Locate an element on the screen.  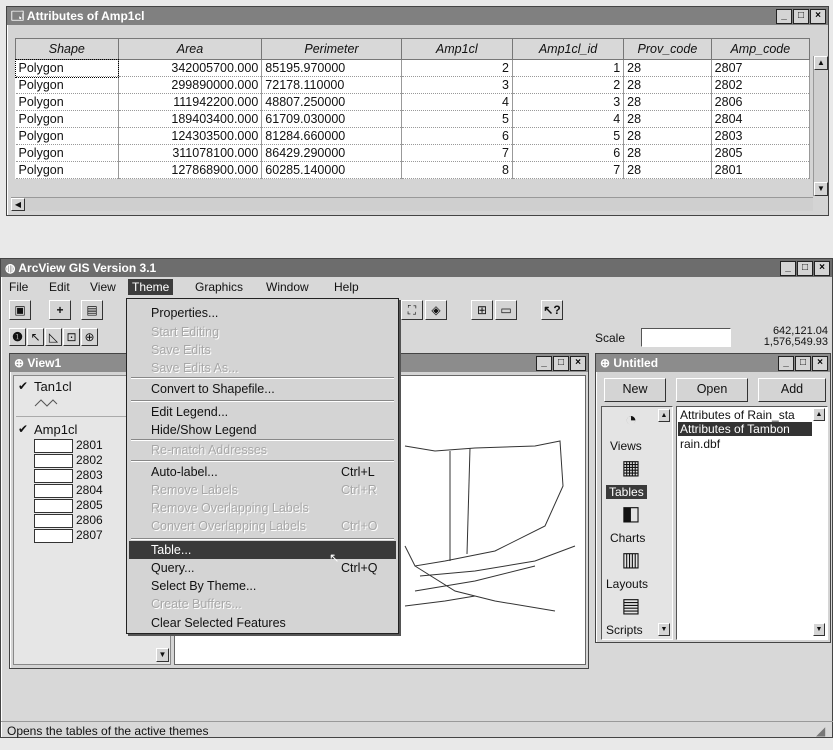
table-cell: 2804 is located at coordinates (761, 119).